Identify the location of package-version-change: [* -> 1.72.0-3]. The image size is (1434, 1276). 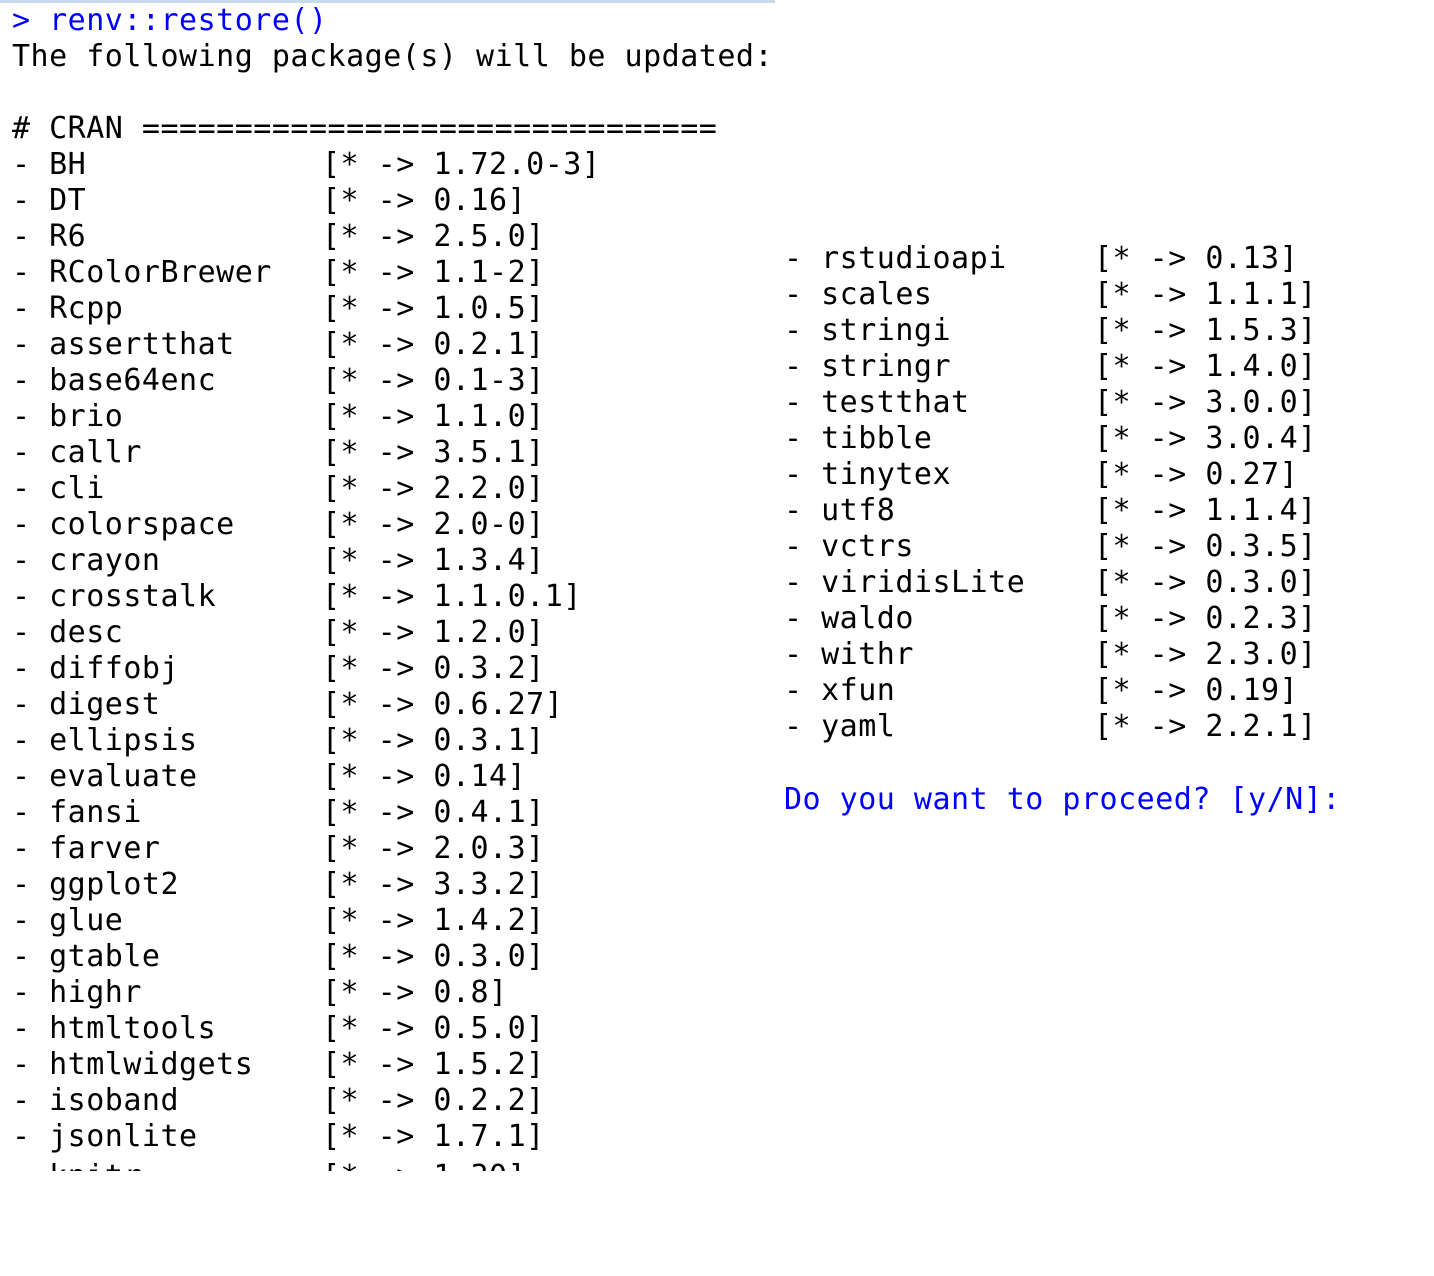
(461, 164).